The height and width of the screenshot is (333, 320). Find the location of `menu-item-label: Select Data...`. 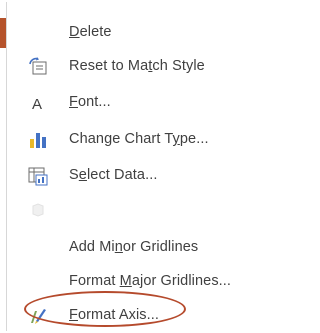

menu-item-label: Select Data... is located at coordinates (113, 175).